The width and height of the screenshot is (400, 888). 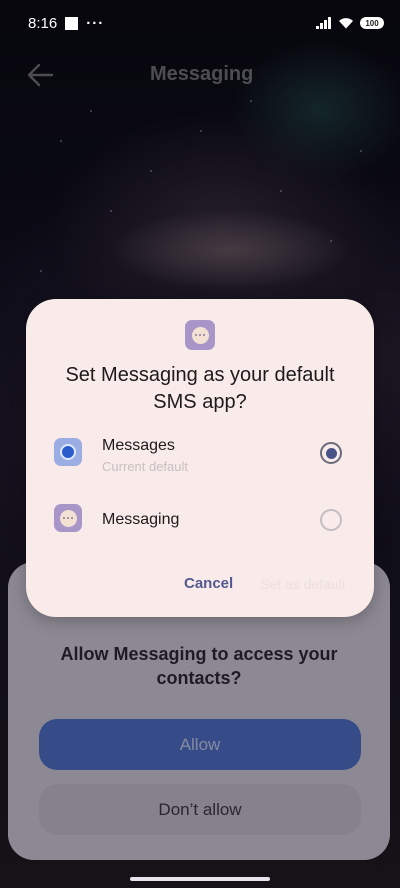 What do you see at coordinates (200, 879) in the screenshot?
I see `home-indicator` at bounding box center [200, 879].